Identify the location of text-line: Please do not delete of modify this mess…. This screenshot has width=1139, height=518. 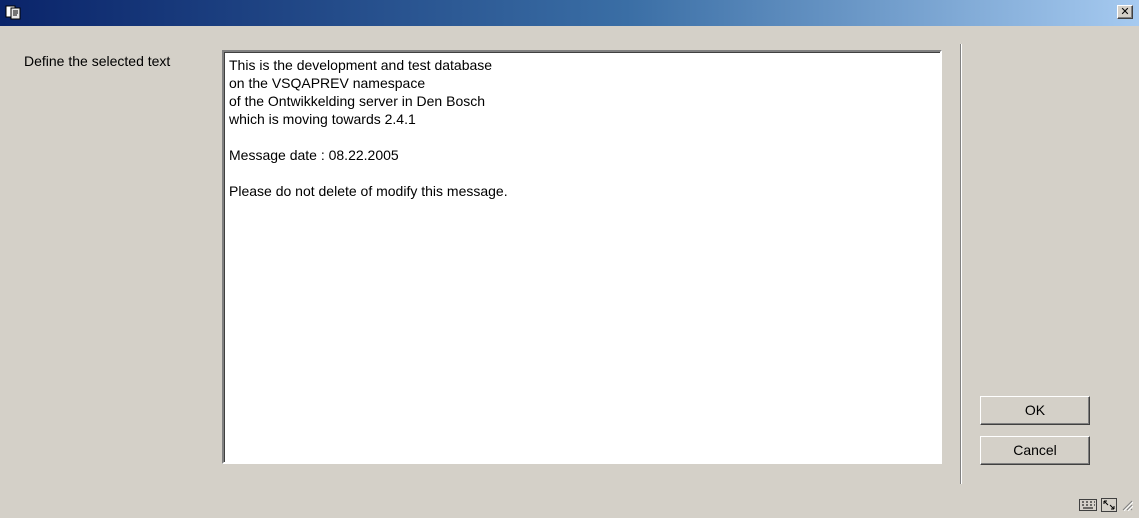
(368, 191).